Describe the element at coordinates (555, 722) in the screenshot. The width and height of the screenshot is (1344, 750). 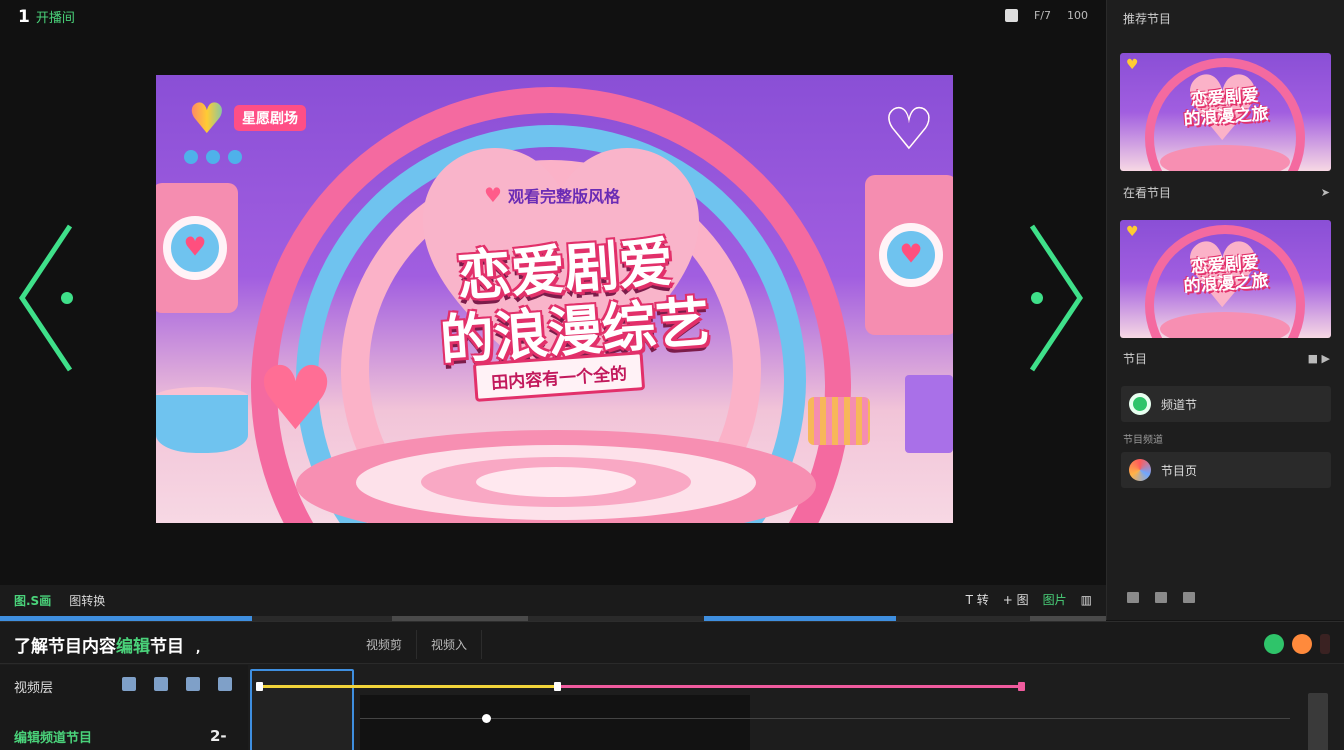
I see `track-lane` at that location.